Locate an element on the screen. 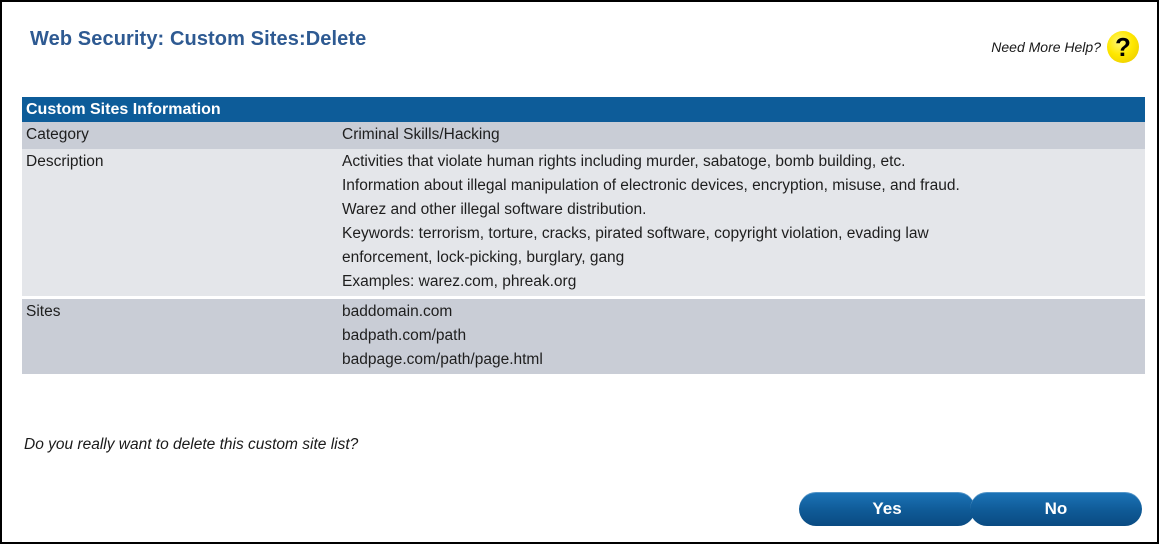 The height and width of the screenshot is (544, 1159). site-entry: badpath.com/path is located at coordinates (404, 335).